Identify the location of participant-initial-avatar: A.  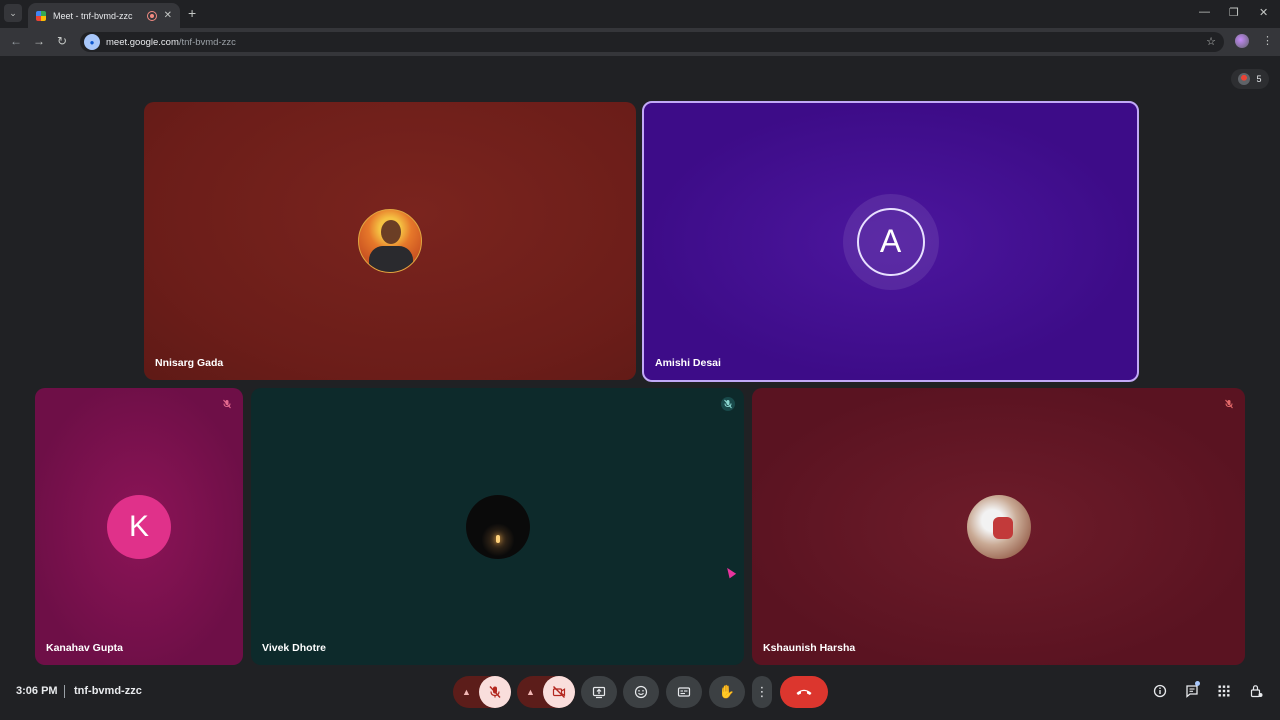
(890, 241).